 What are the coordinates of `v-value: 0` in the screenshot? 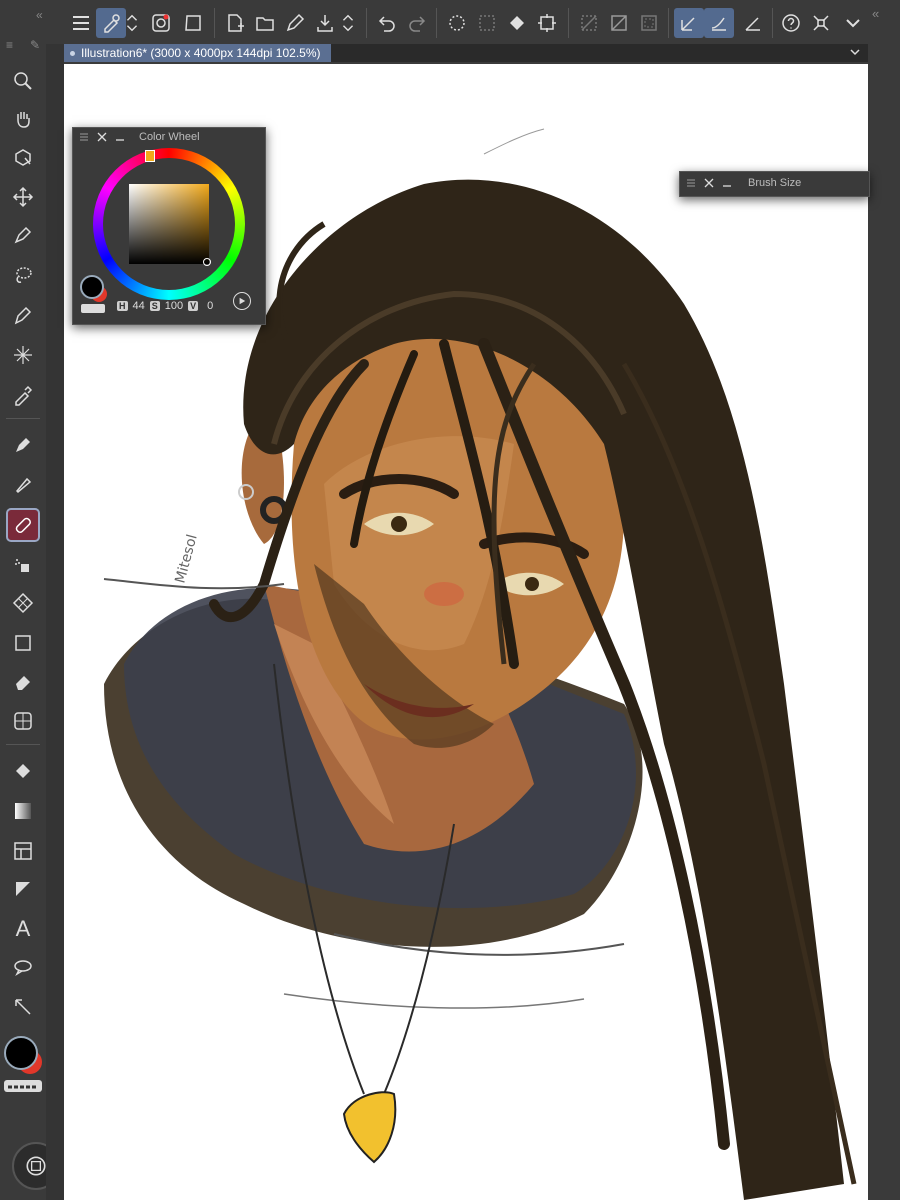 It's located at (210, 306).